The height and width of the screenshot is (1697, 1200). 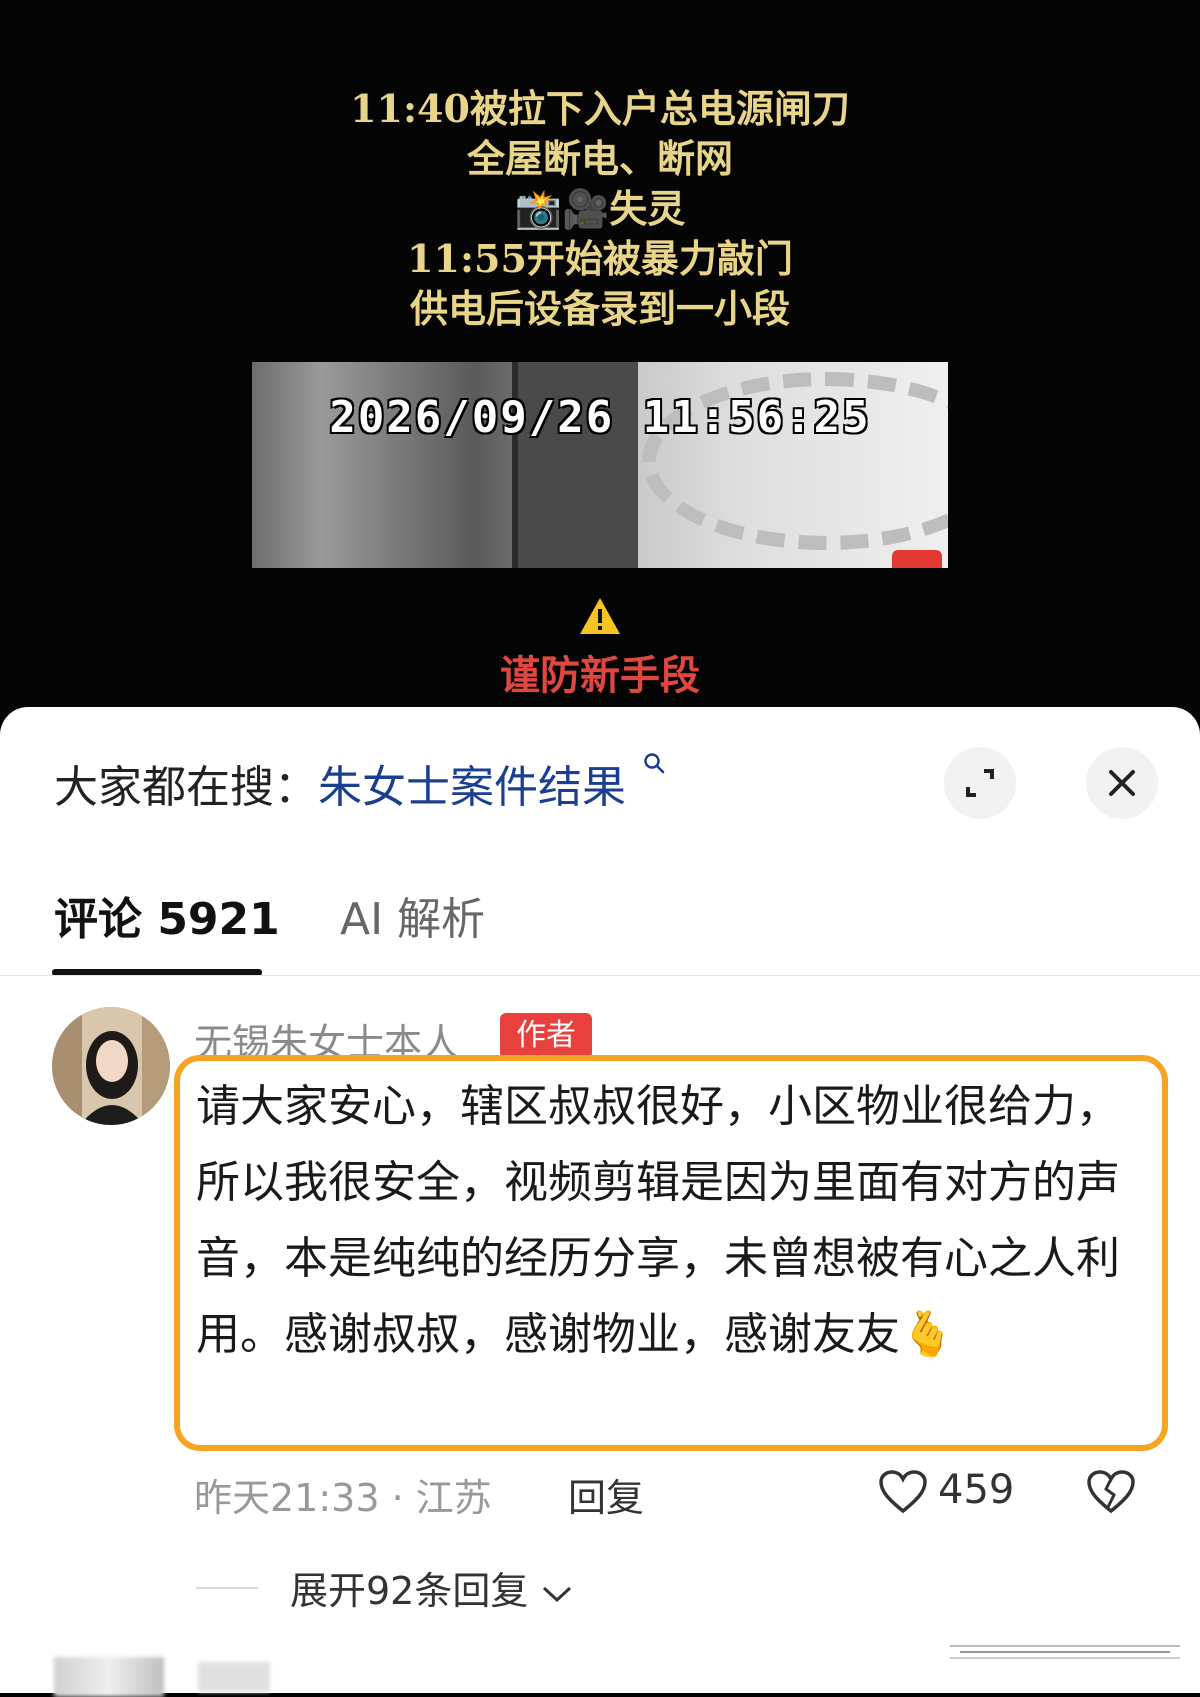 What do you see at coordinates (167, 915) in the screenshot?
I see `tab-comments: 评论 5921` at bounding box center [167, 915].